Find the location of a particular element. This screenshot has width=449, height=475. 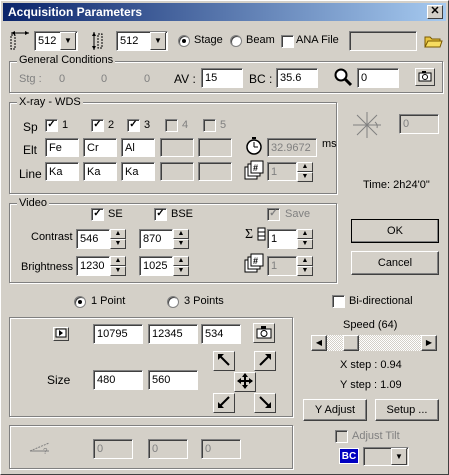

count-input: 1 is located at coordinates (282, 266).